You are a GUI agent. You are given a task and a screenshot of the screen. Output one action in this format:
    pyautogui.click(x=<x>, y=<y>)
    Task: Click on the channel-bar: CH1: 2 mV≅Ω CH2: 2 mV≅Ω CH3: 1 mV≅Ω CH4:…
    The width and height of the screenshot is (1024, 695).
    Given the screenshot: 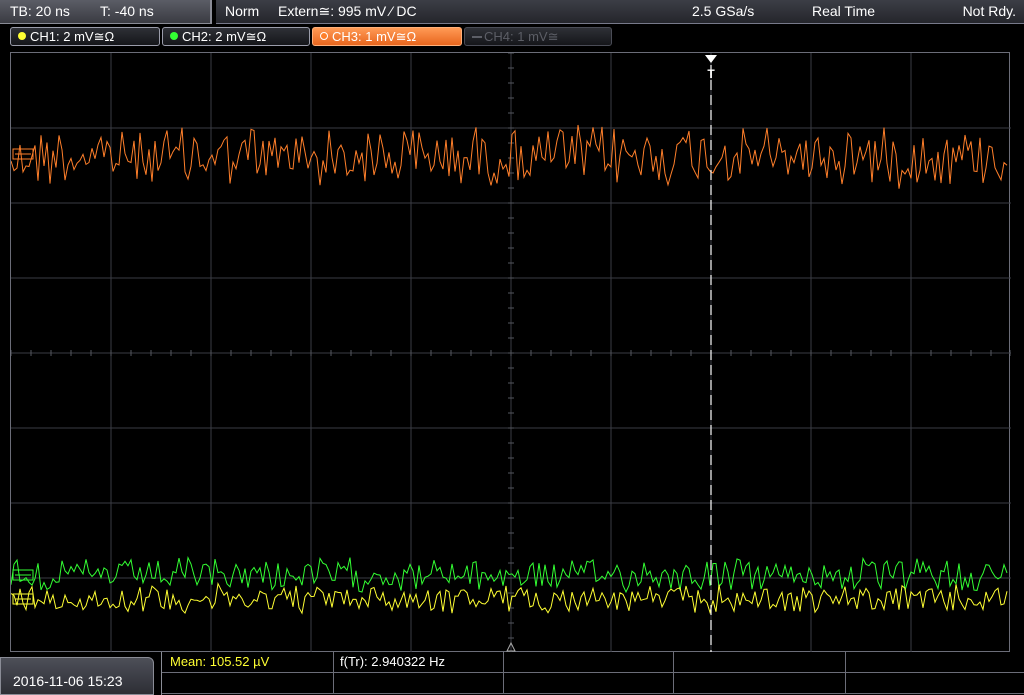 What is the action you would take?
    pyautogui.click(x=512, y=37)
    